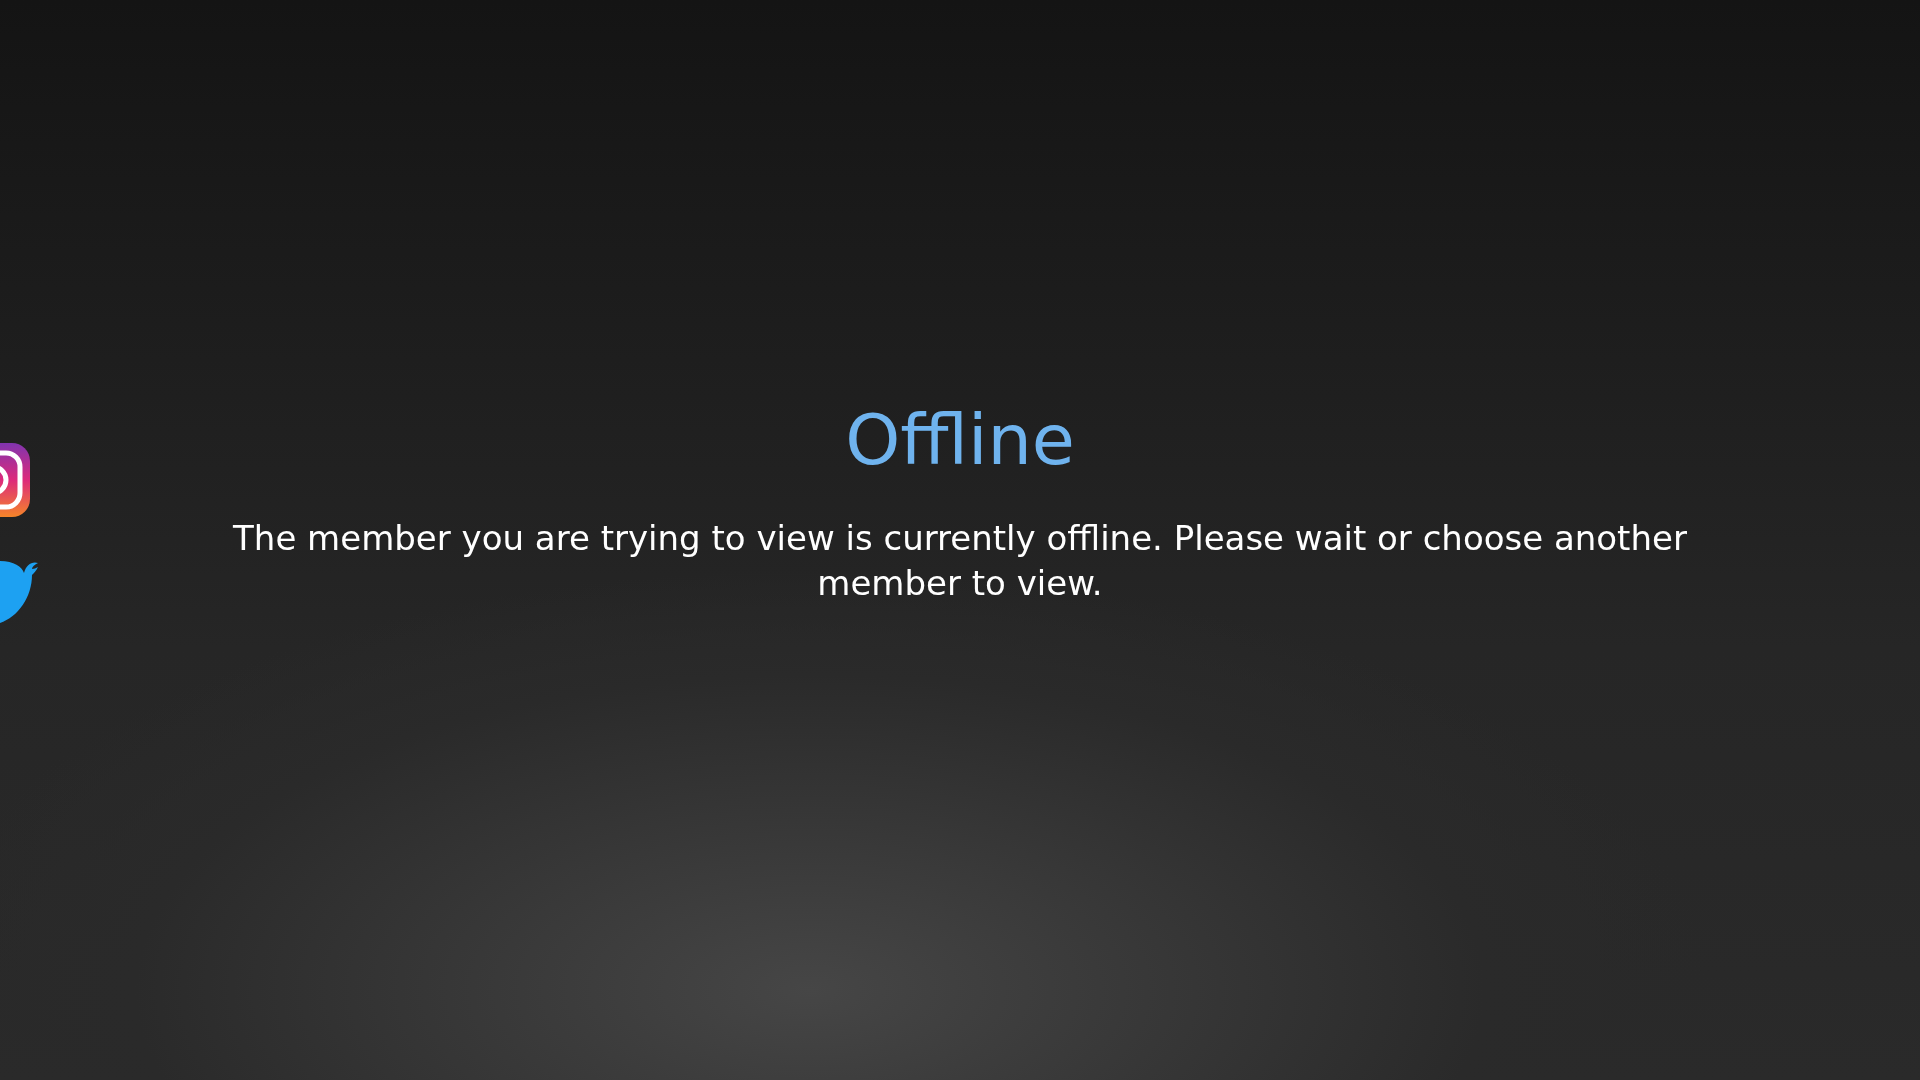 Image resolution: width=1920 pixels, height=1080 pixels. I want to click on instagram-icon, so click(15, 480).